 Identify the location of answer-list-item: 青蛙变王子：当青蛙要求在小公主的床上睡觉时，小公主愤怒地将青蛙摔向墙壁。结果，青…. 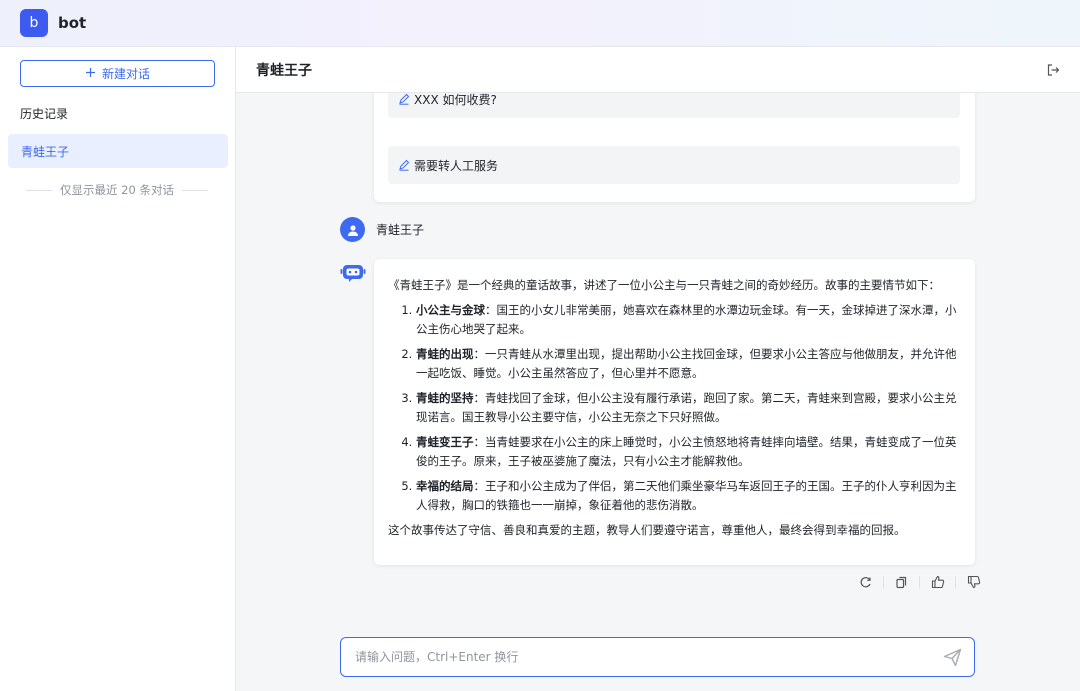
(688, 452).